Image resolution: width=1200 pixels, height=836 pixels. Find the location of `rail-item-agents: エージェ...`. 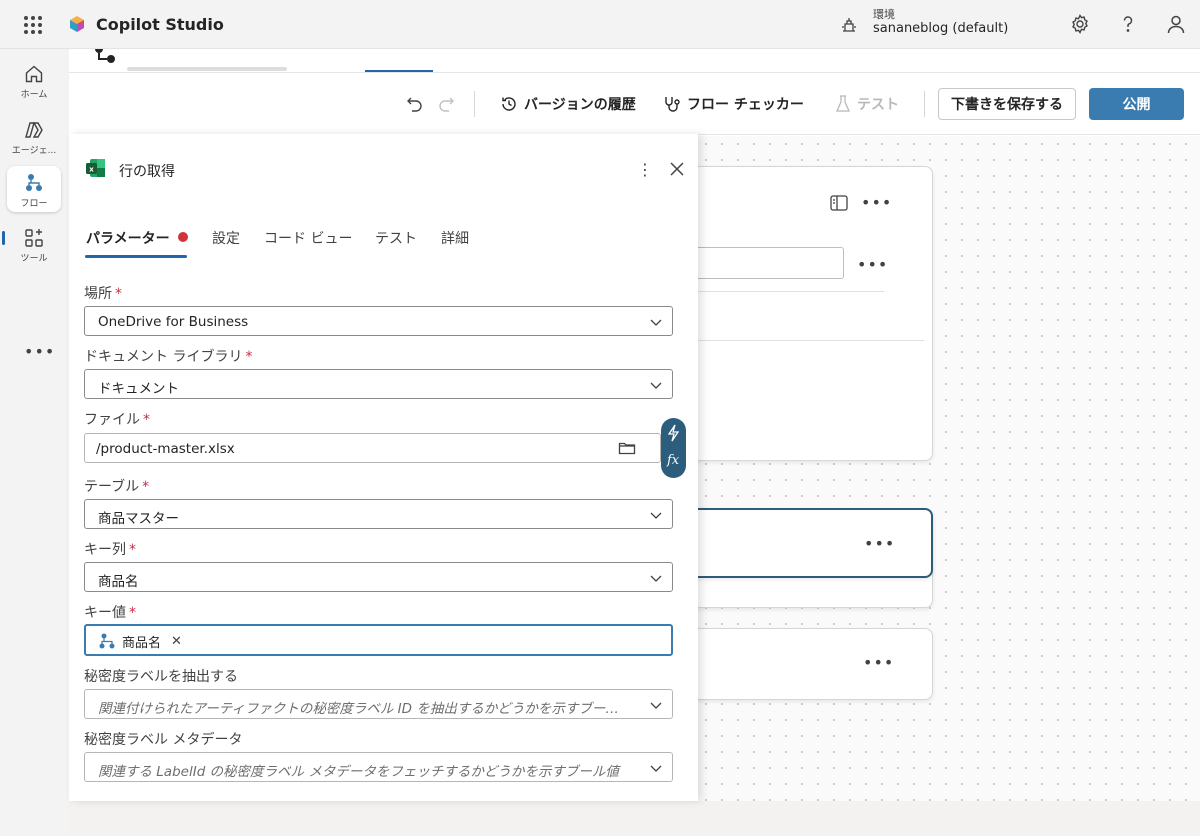

rail-item-agents: エージェ... is located at coordinates (34, 136).